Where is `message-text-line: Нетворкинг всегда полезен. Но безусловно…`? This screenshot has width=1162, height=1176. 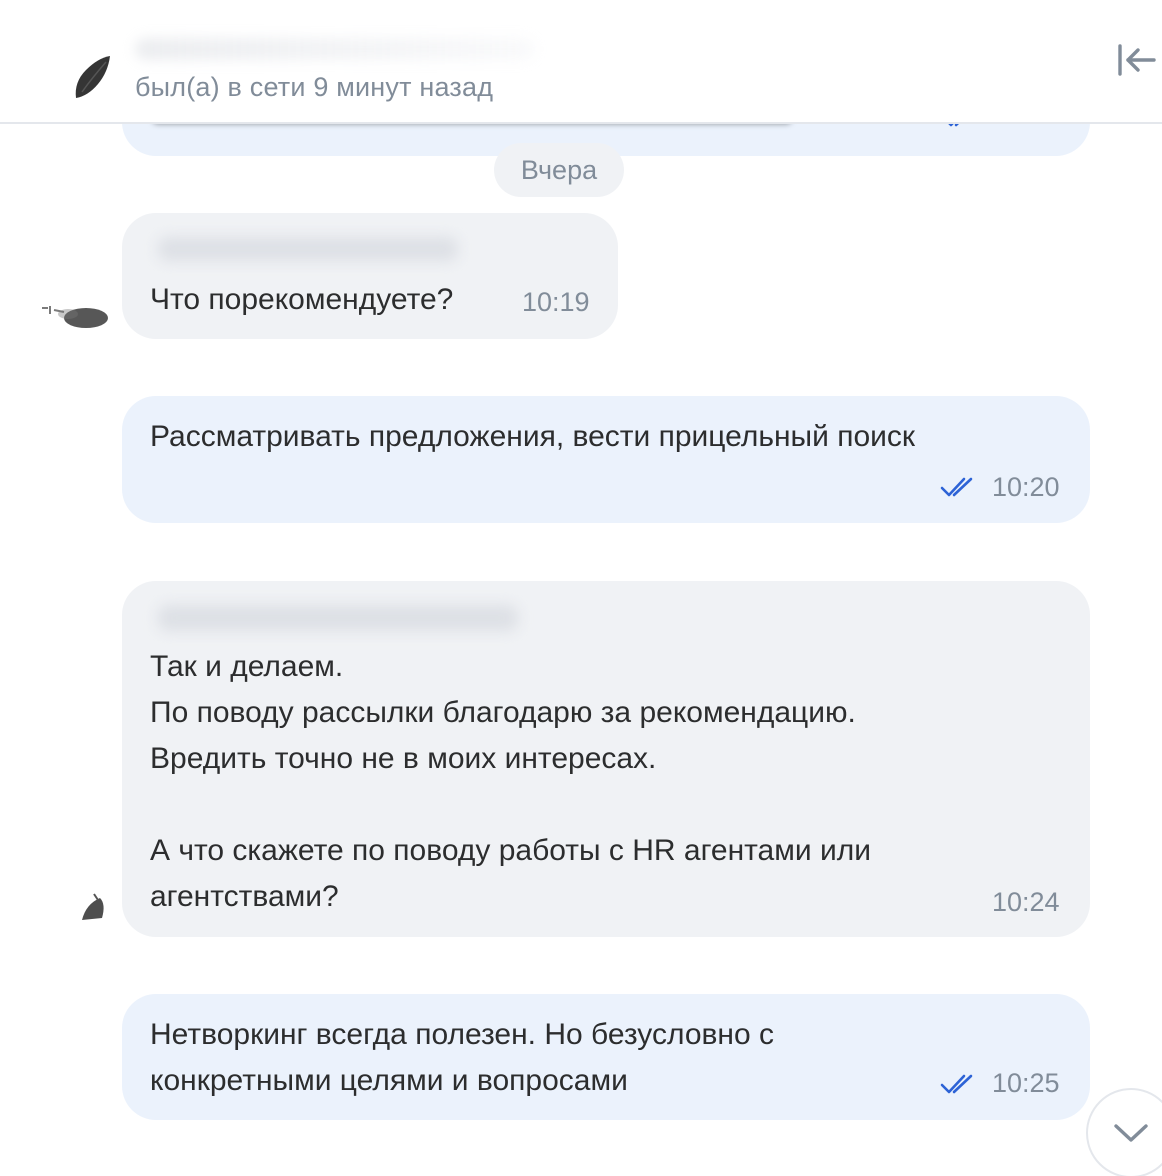
message-text-line: Нетворкинг всегда полезен. Но безусловно… is located at coordinates (462, 1034).